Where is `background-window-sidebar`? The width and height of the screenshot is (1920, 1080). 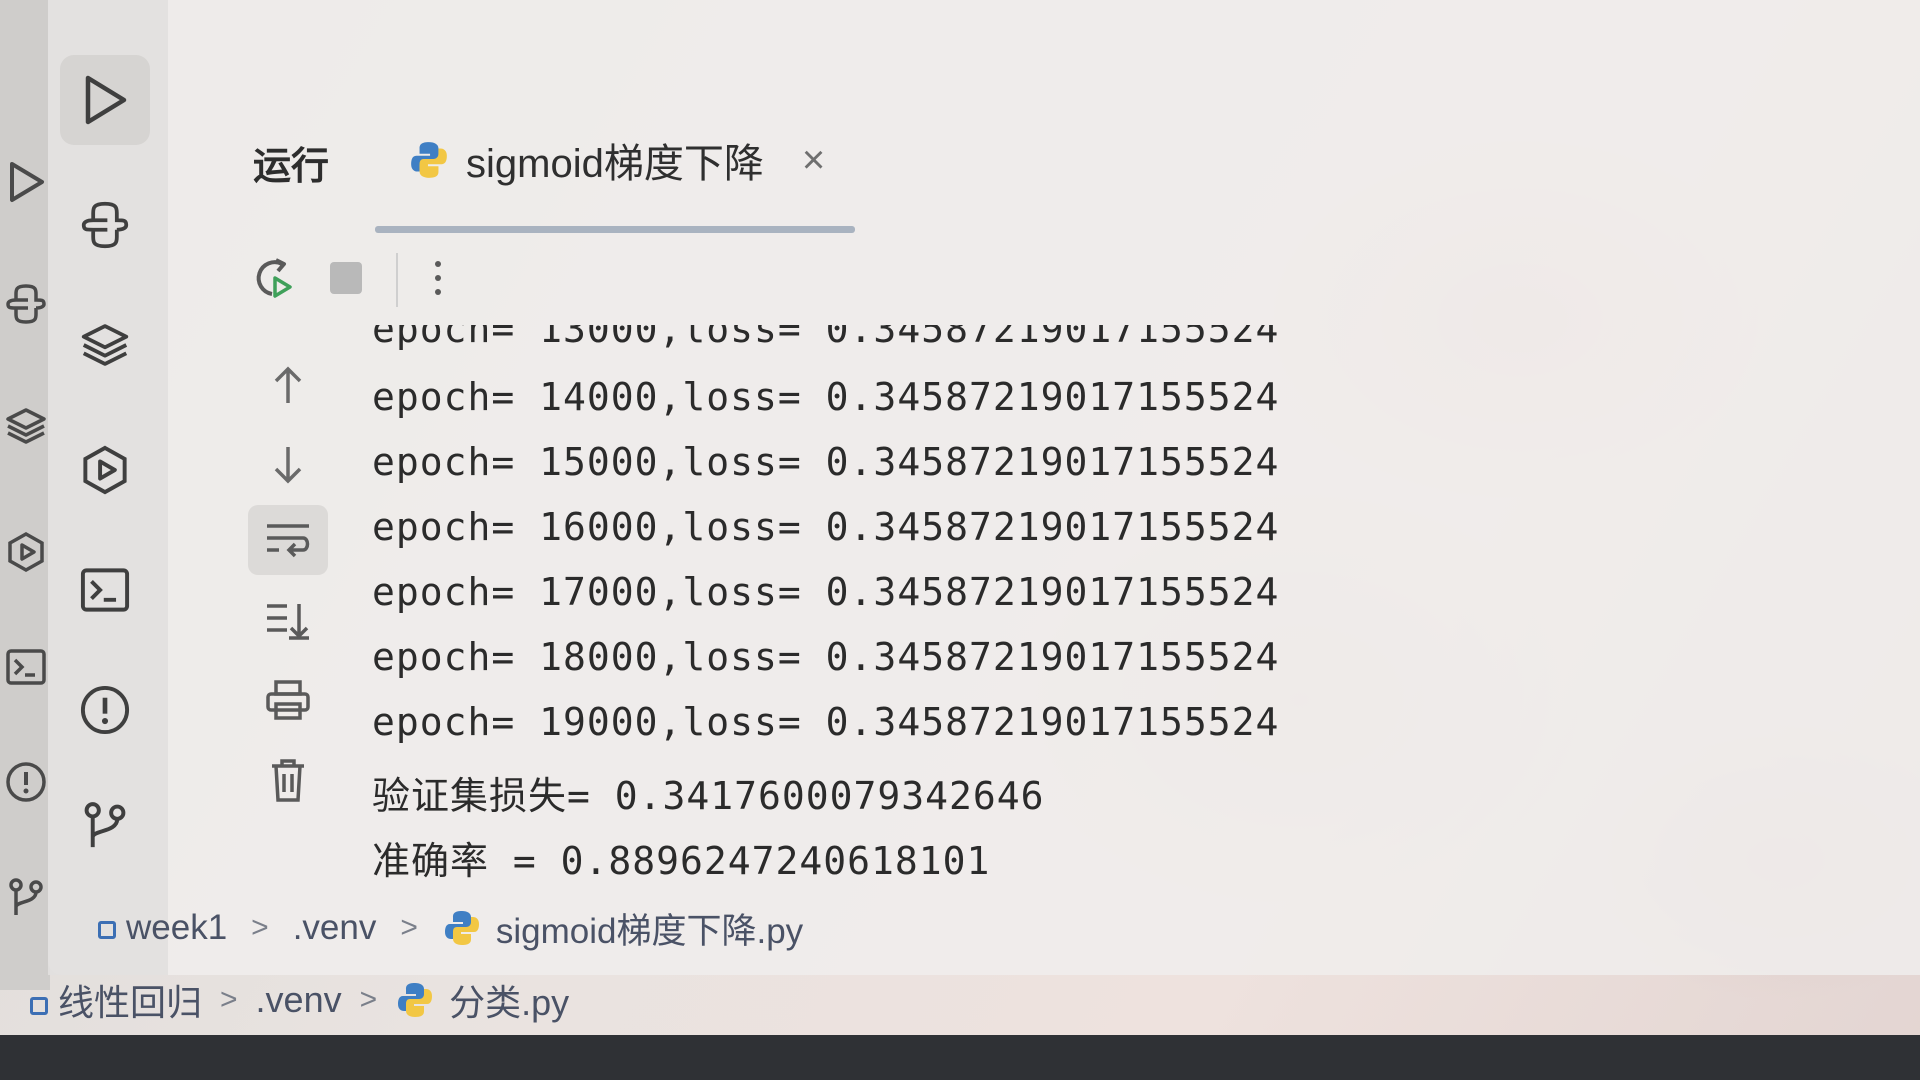
background-window-sidebar is located at coordinates (25, 495).